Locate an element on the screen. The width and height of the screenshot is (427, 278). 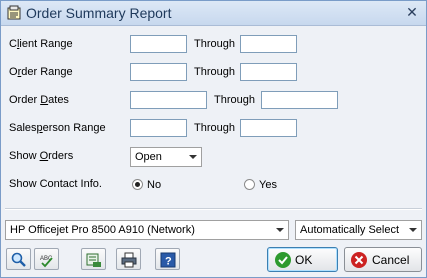
cancel-label: Cancel is located at coordinates (391, 260).